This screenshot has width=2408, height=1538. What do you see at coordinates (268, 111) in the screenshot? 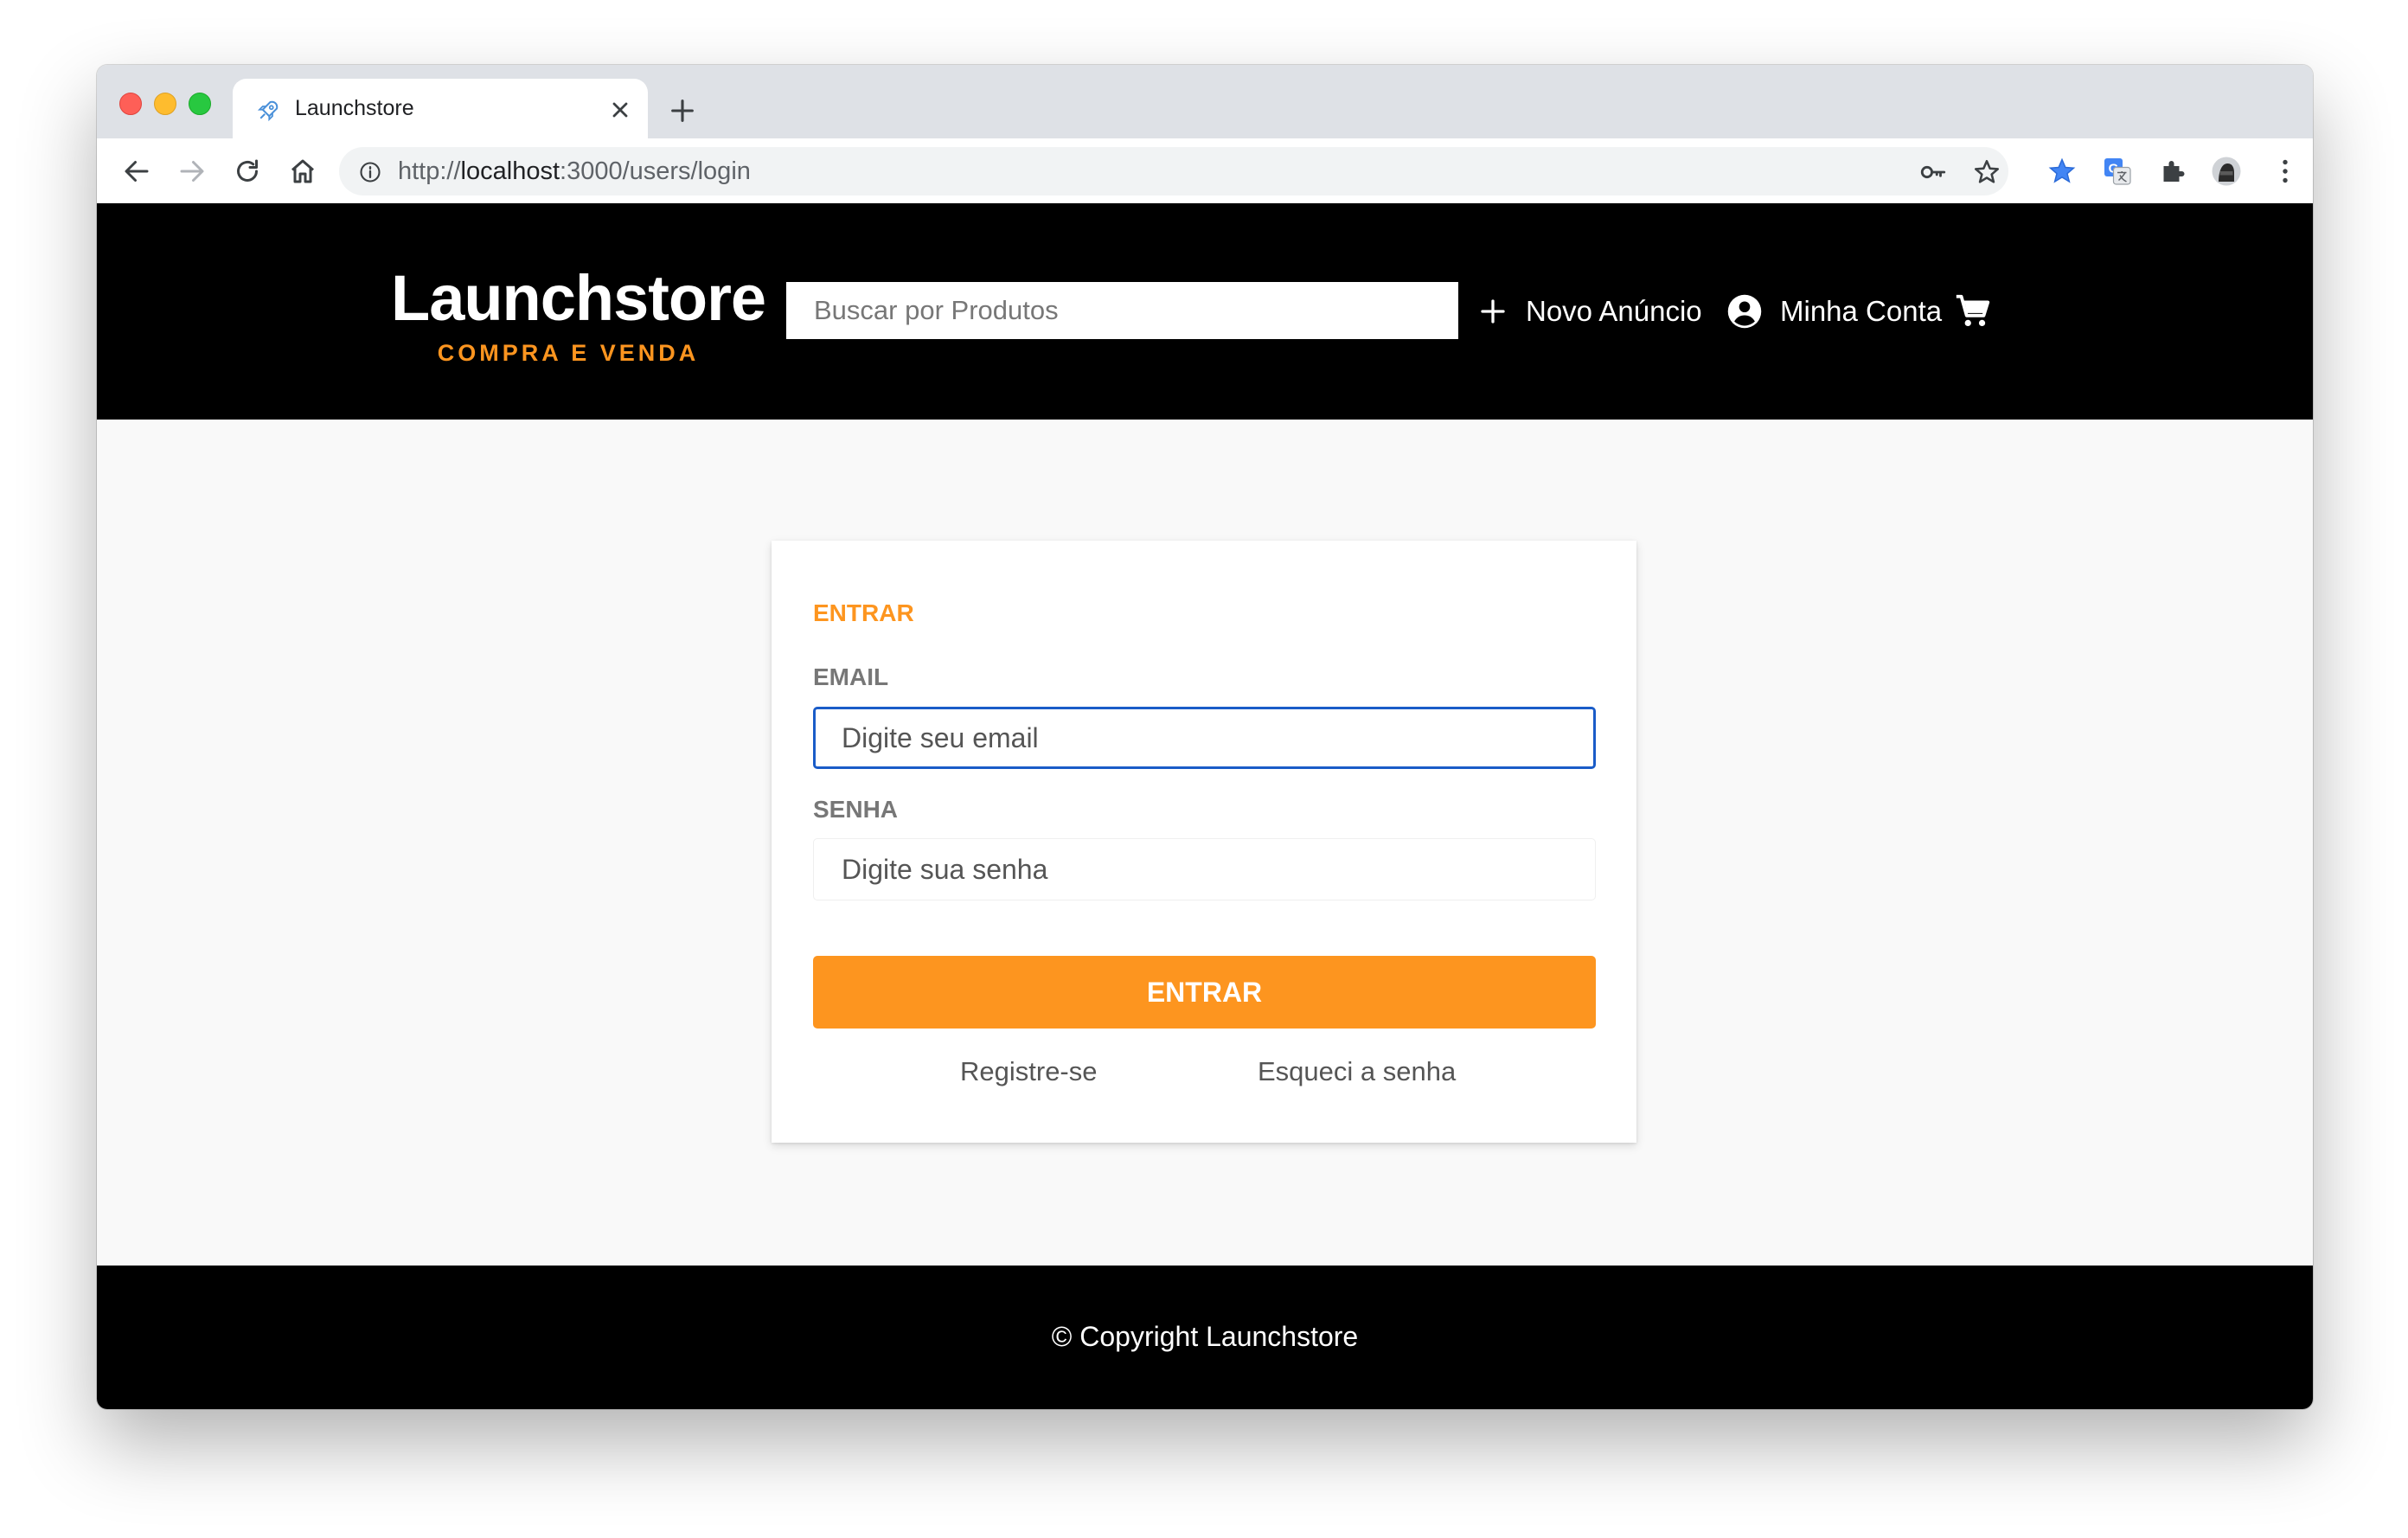
I see `rocket-icon` at bounding box center [268, 111].